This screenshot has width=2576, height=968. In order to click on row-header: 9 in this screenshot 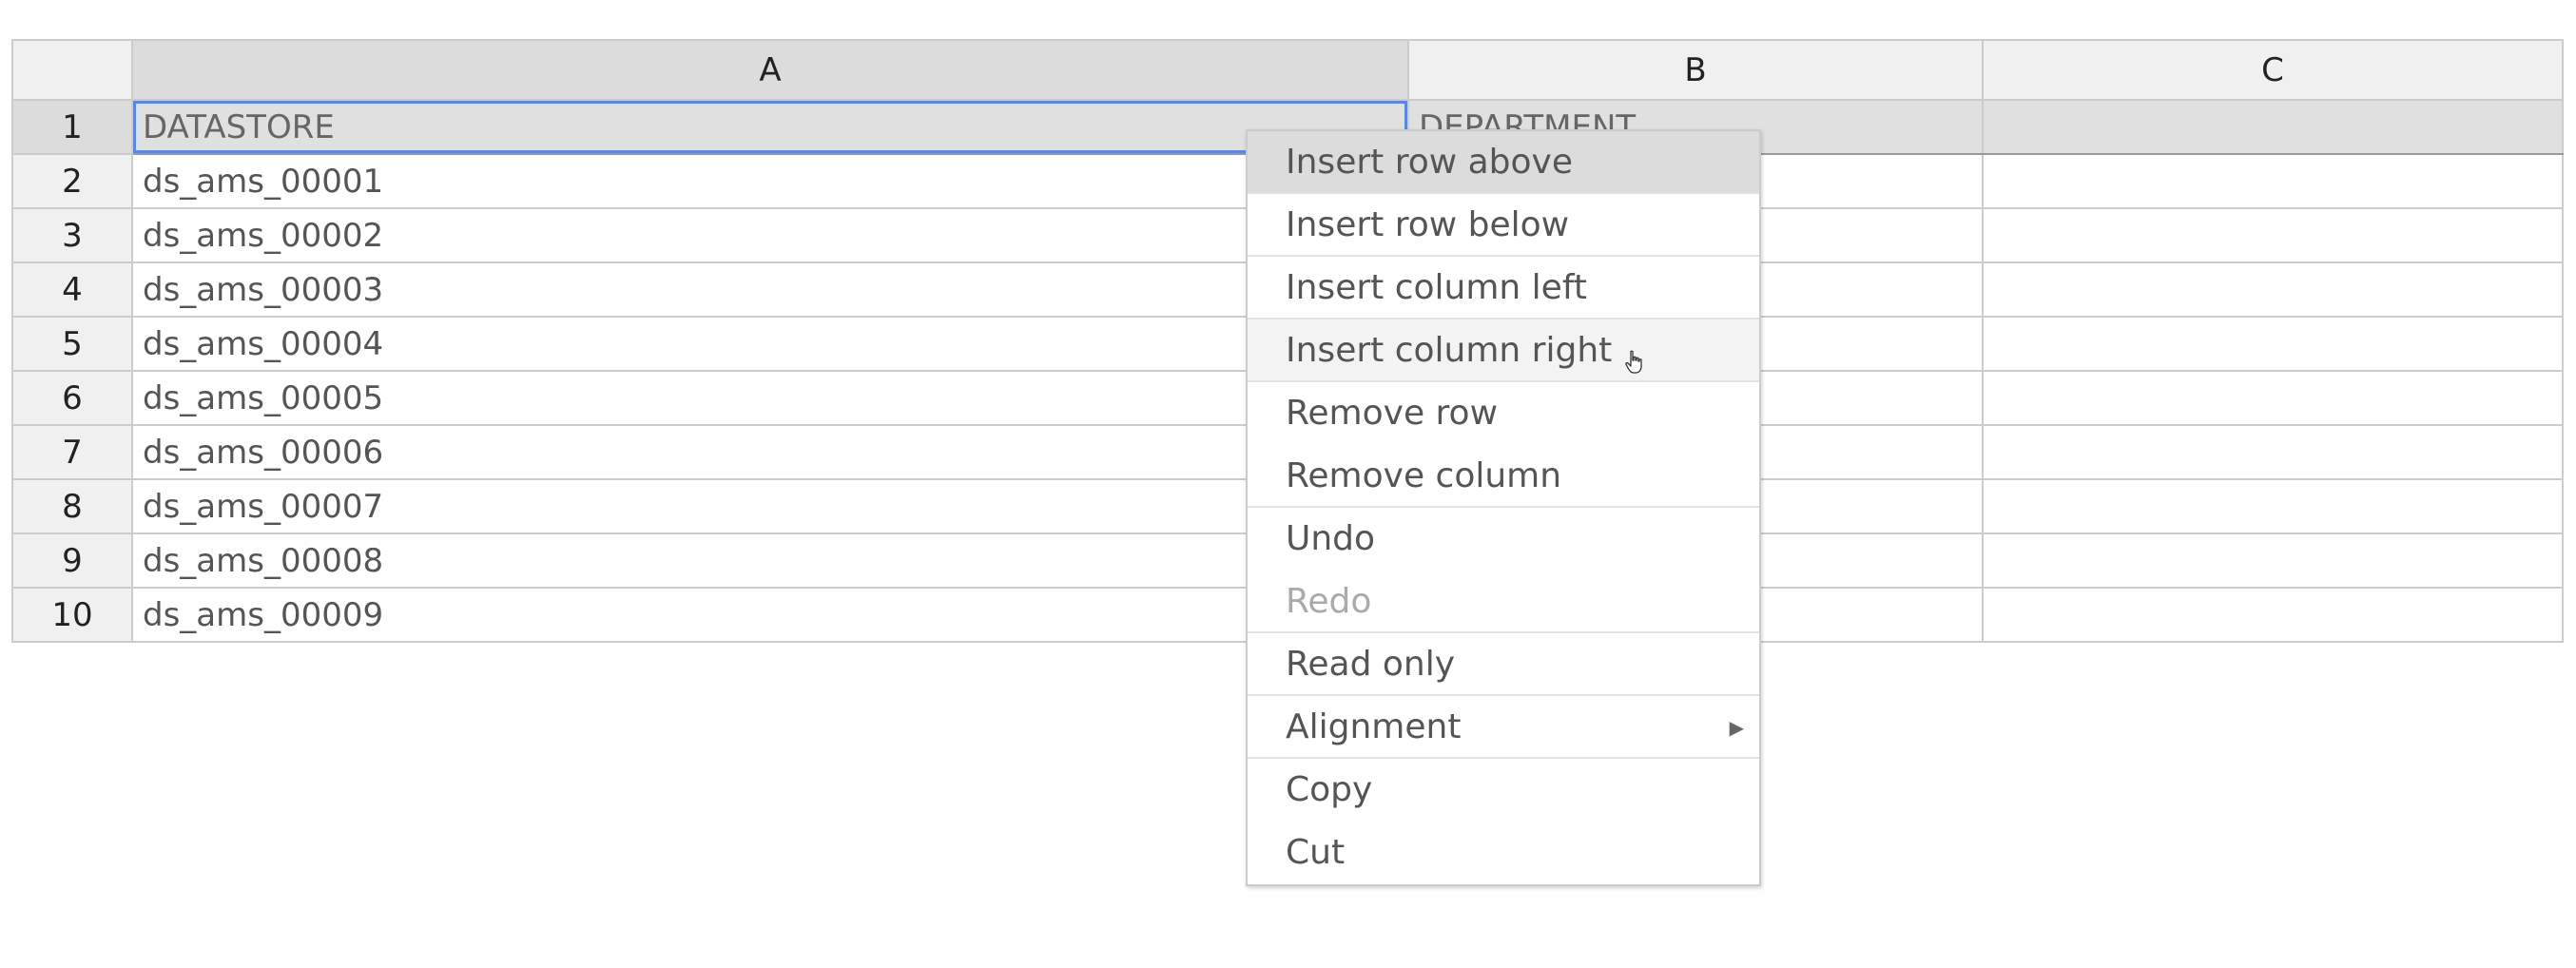, I will do `click(72, 560)`.